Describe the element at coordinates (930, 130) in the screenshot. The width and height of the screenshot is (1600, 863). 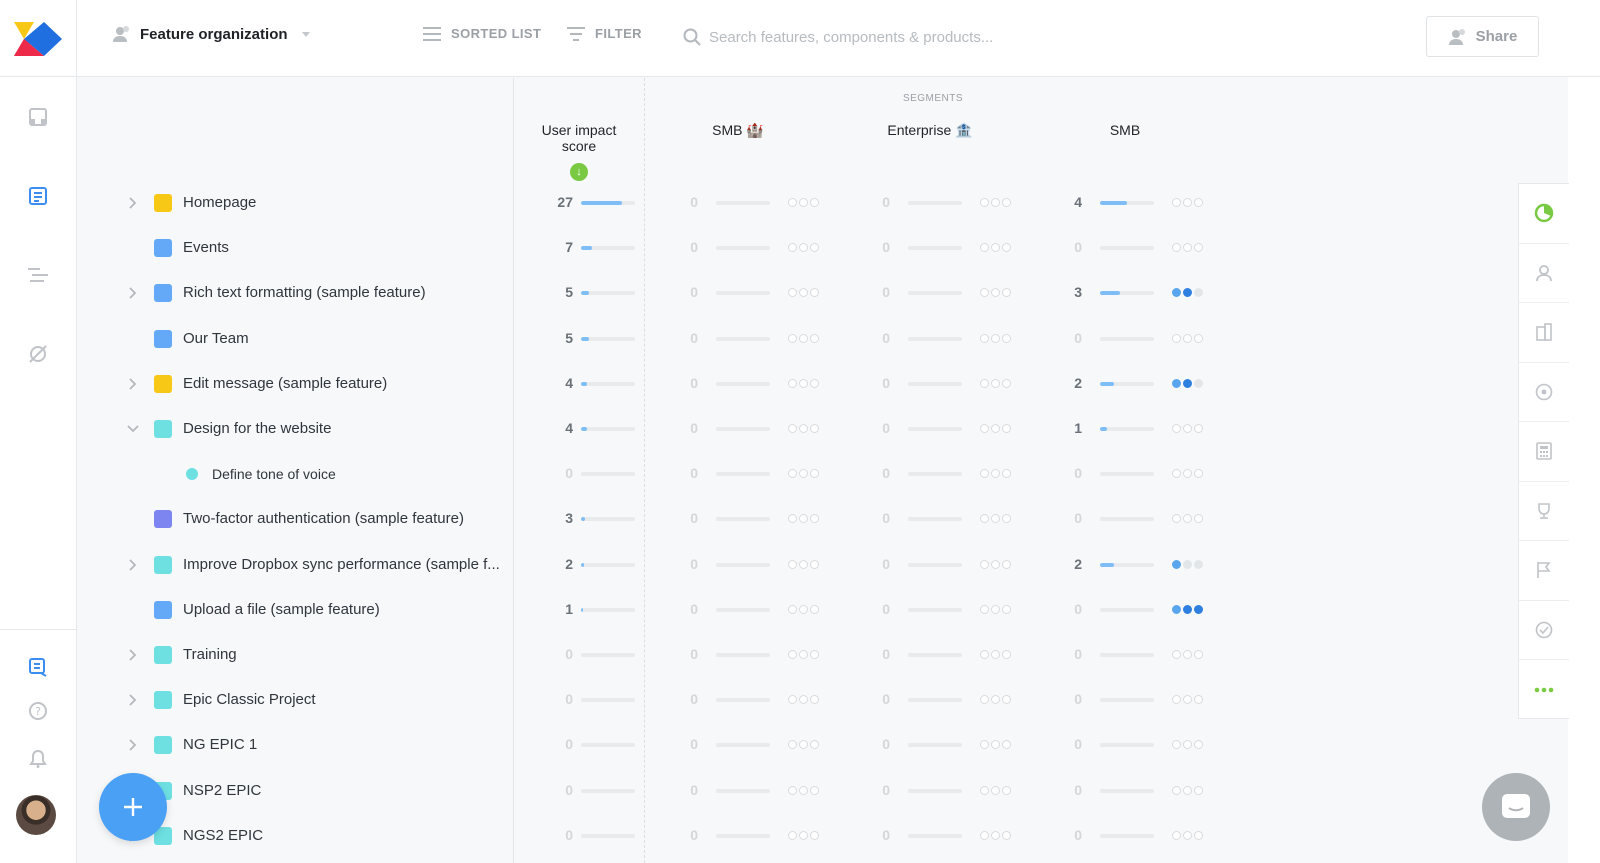
I see `segment-header-enterprise: Enterprise 🏦` at that location.